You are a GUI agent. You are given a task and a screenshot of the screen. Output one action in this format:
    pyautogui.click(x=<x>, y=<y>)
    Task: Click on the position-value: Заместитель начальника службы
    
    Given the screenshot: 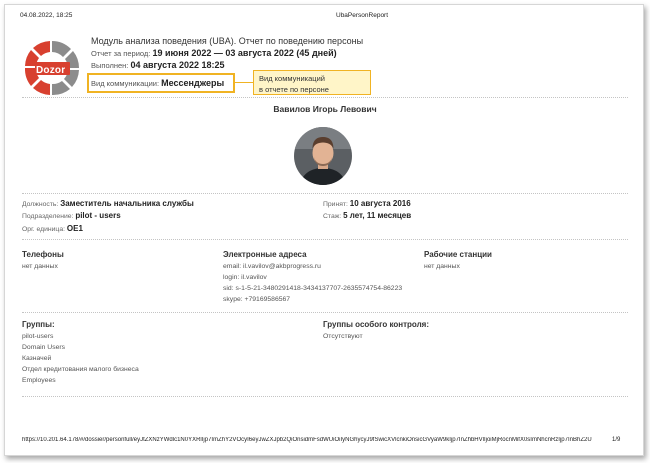 What is the action you would take?
    pyautogui.click(x=127, y=203)
    